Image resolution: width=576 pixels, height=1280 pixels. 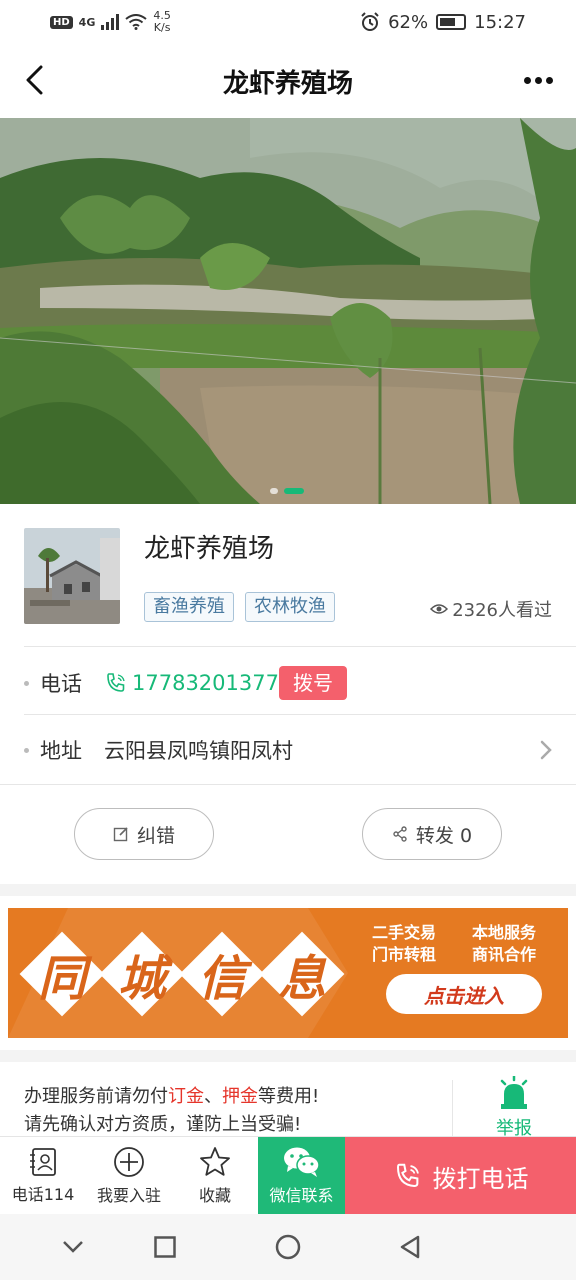 What do you see at coordinates (452, 1108) in the screenshot?
I see `notice-separator` at bounding box center [452, 1108].